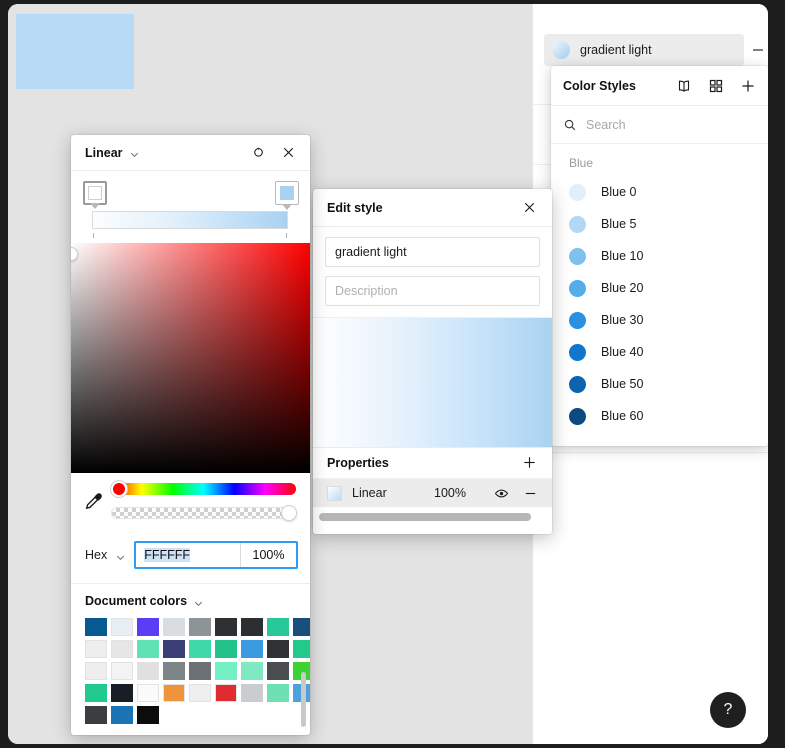  I want to click on list-item: Blue 10, so click(659, 256).